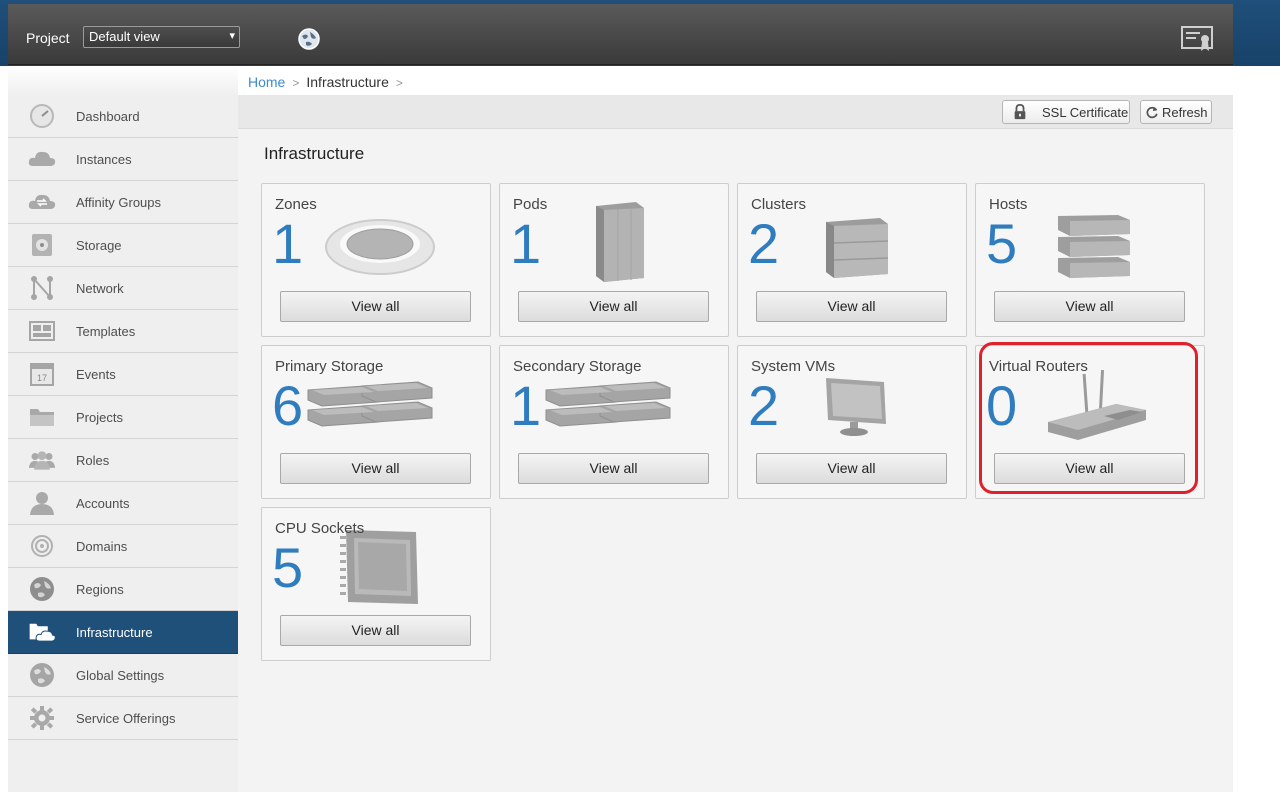 This screenshot has width=1280, height=792. What do you see at coordinates (42, 116) in the screenshot?
I see `dashboard-icon` at bounding box center [42, 116].